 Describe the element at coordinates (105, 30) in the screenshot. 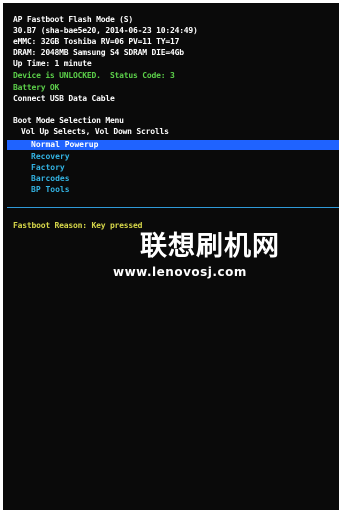

I see `bootloader-version: 30.B7 (sha-bae5e20, 2014-06-23 10:24:49)` at that location.